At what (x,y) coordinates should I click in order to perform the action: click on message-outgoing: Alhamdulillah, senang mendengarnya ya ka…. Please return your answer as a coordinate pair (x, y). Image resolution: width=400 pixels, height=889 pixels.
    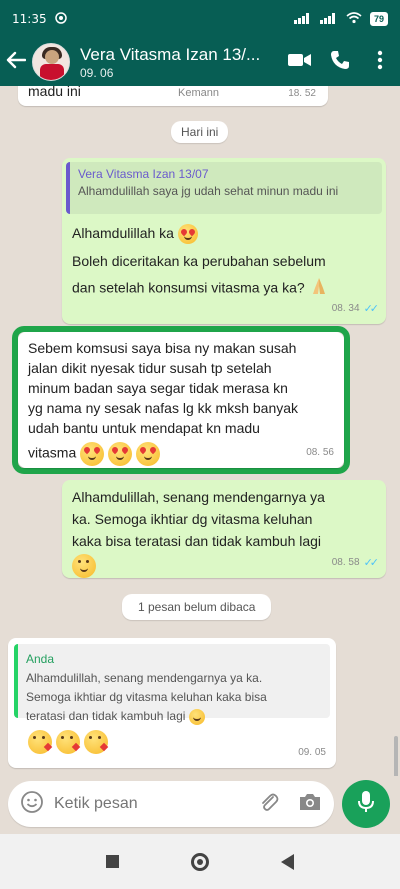
    Looking at the image, I should click on (224, 529).